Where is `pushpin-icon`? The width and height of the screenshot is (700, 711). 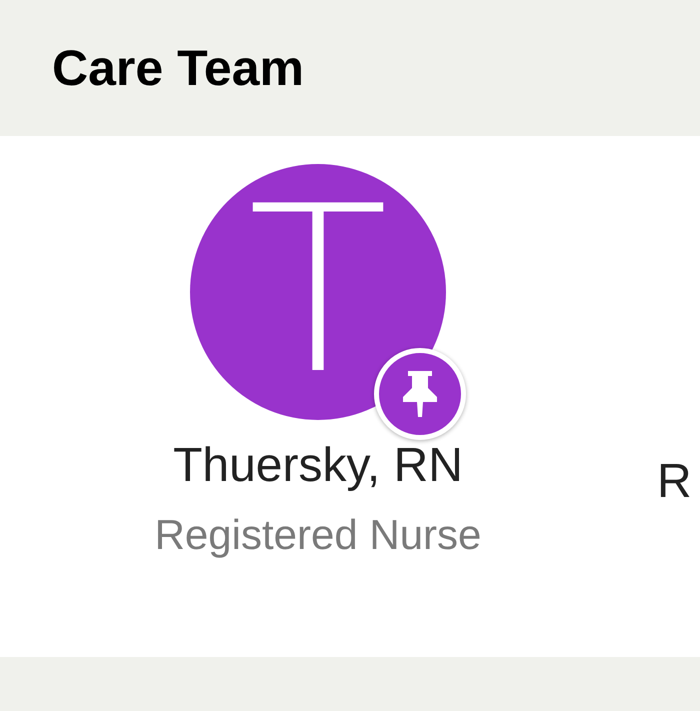 pushpin-icon is located at coordinates (420, 394).